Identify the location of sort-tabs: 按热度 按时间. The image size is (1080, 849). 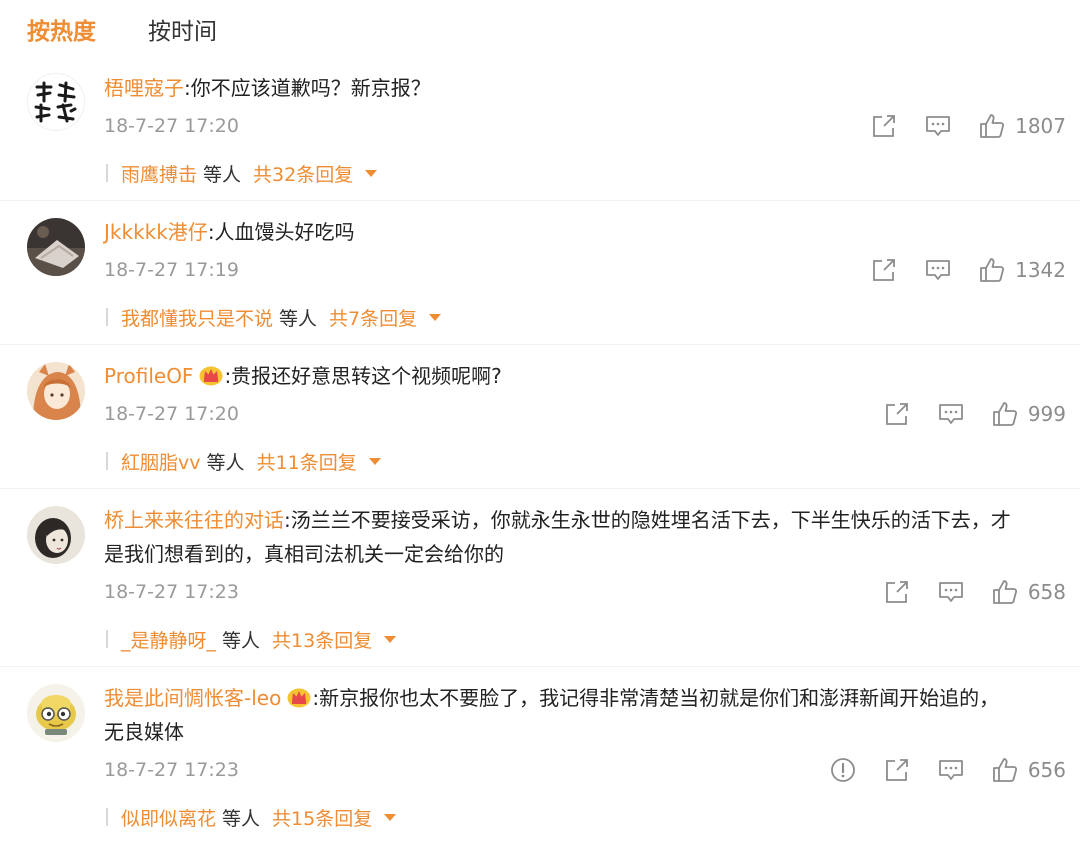
(122, 32).